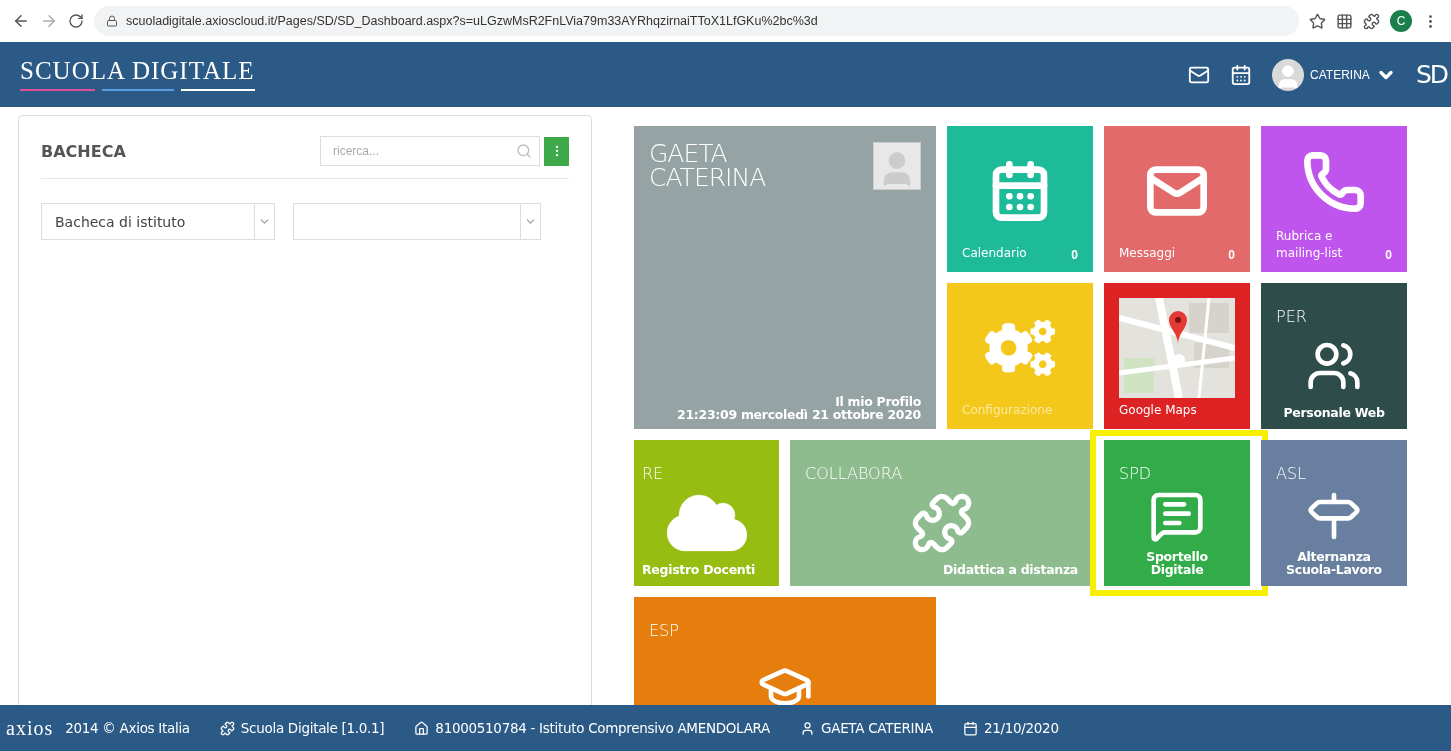 The height and width of the screenshot is (751, 1451). What do you see at coordinates (603, 728) in the screenshot?
I see `footer-text: 81000510784 - Istituto Comprensivo AMENDOLARA` at bounding box center [603, 728].